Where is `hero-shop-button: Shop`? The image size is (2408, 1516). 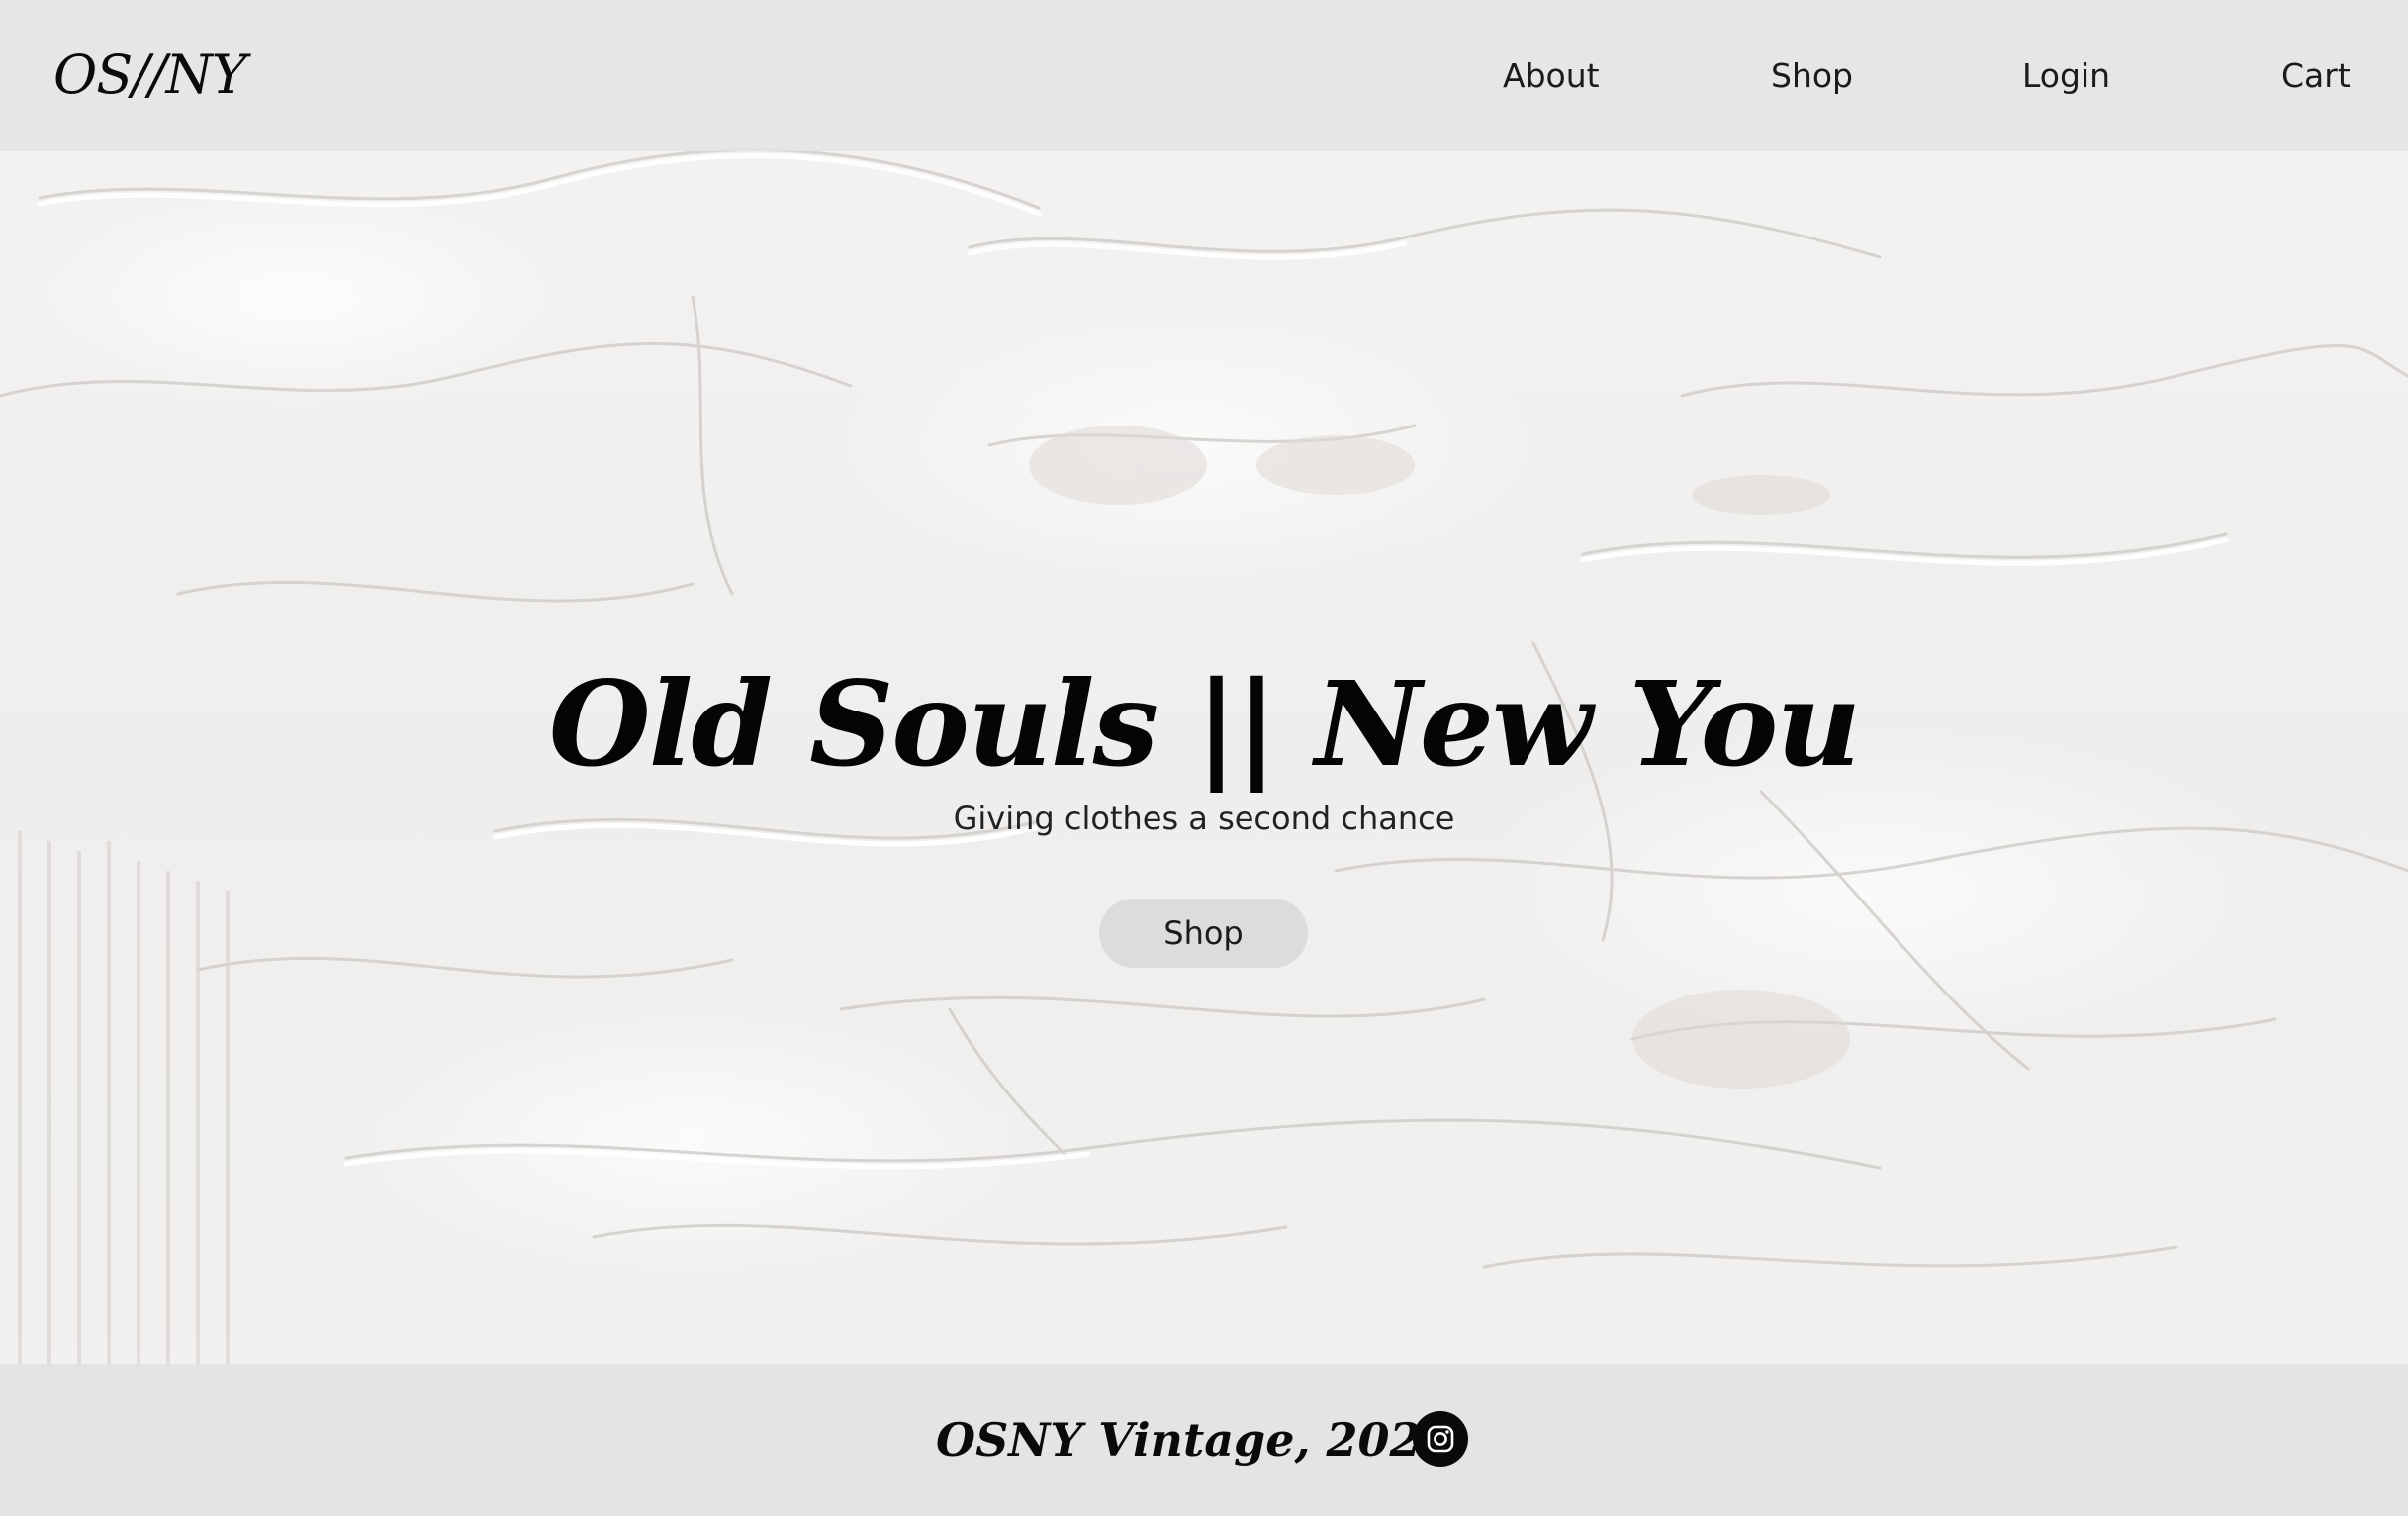 hero-shop-button: Shop is located at coordinates (1203, 933).